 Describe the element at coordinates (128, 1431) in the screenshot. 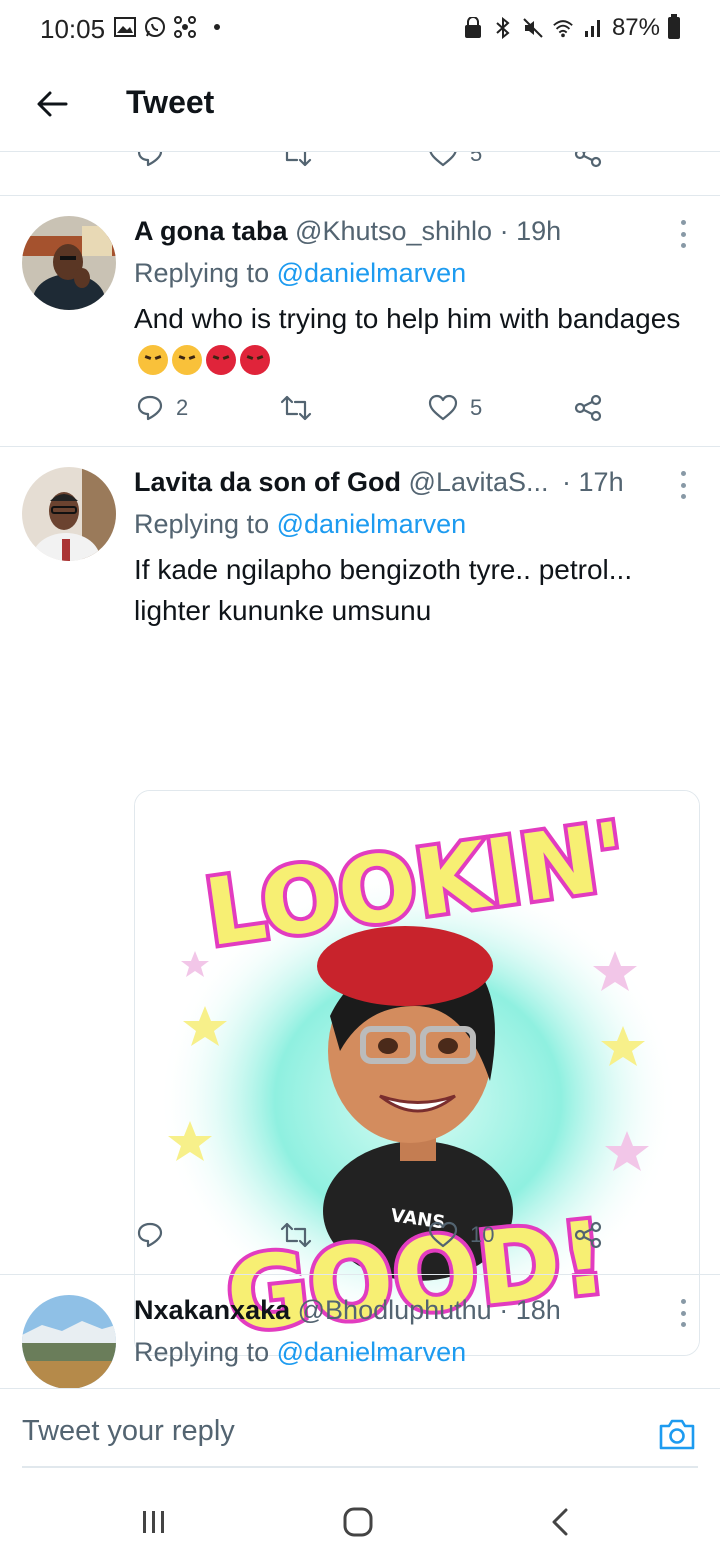

I see `reply-input: Tweet your reply` at that location.